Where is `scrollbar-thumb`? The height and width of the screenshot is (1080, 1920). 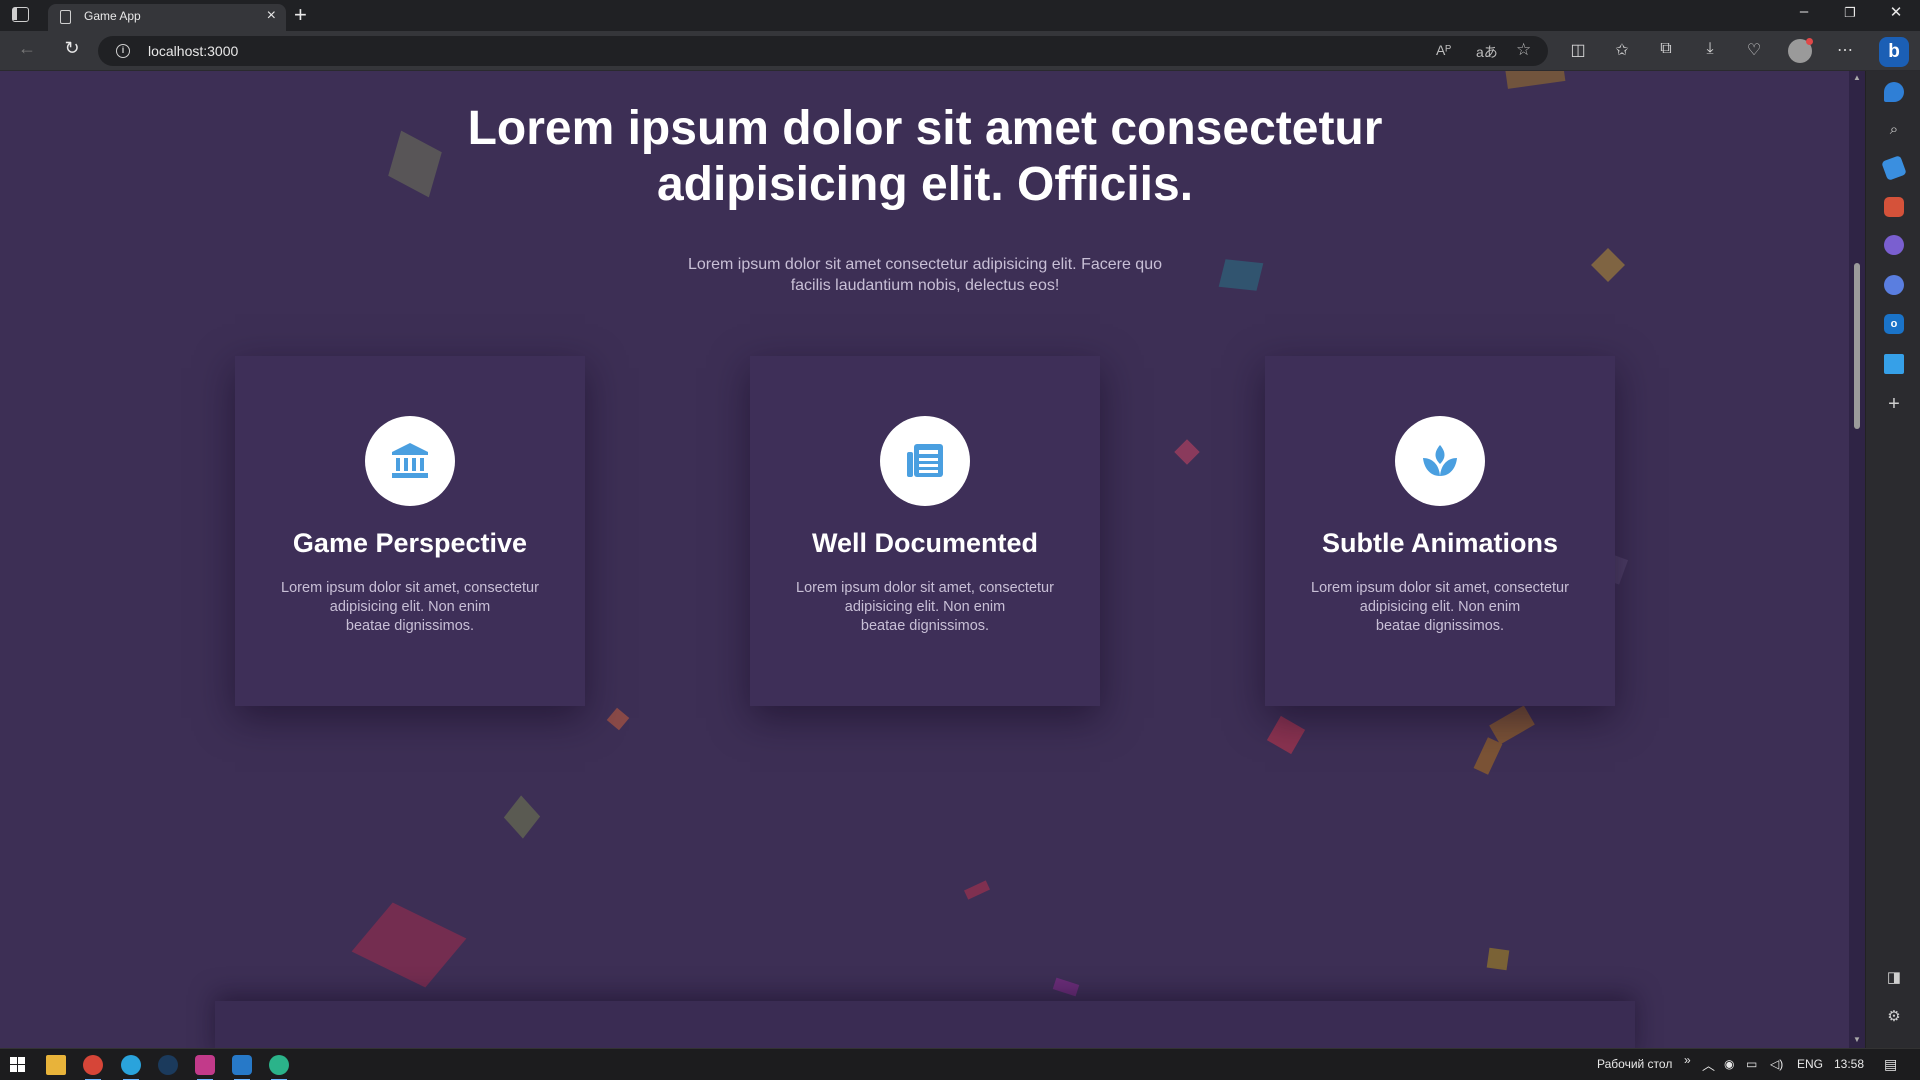
scrollbar-thumb is located at coordinates (1857, 346).